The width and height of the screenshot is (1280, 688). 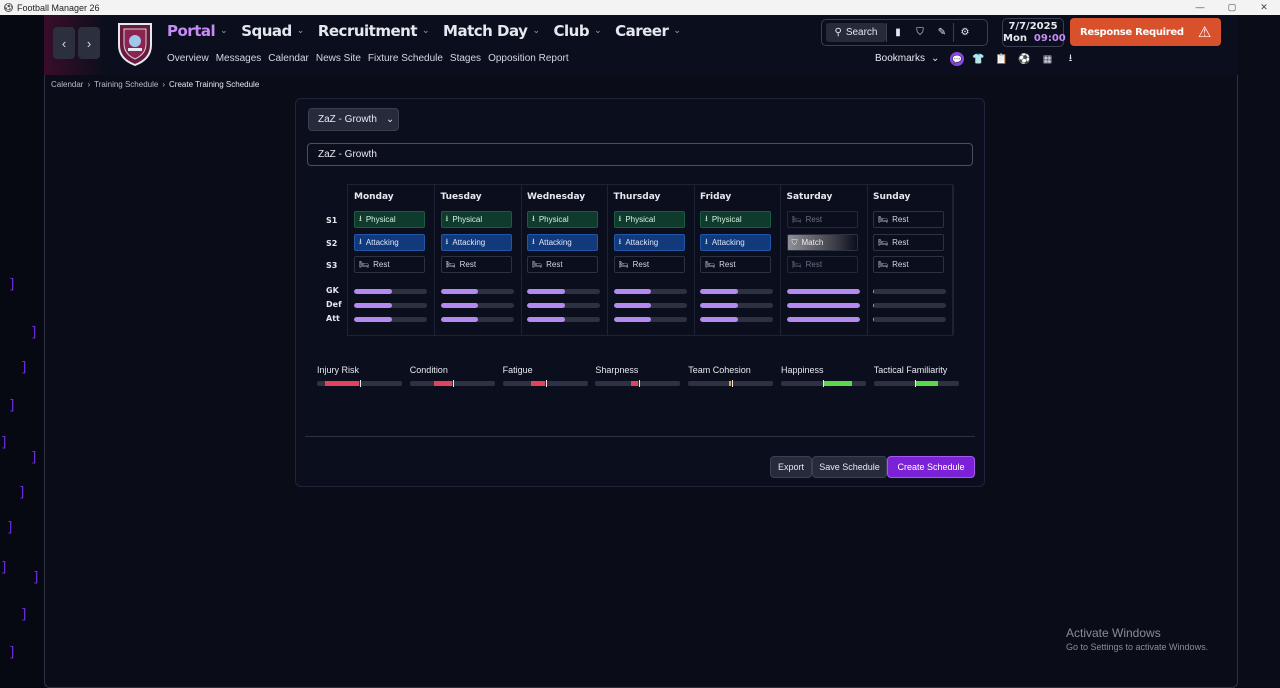 I want to click on bookmark-icon: ▮, so click(x=898, y=32).